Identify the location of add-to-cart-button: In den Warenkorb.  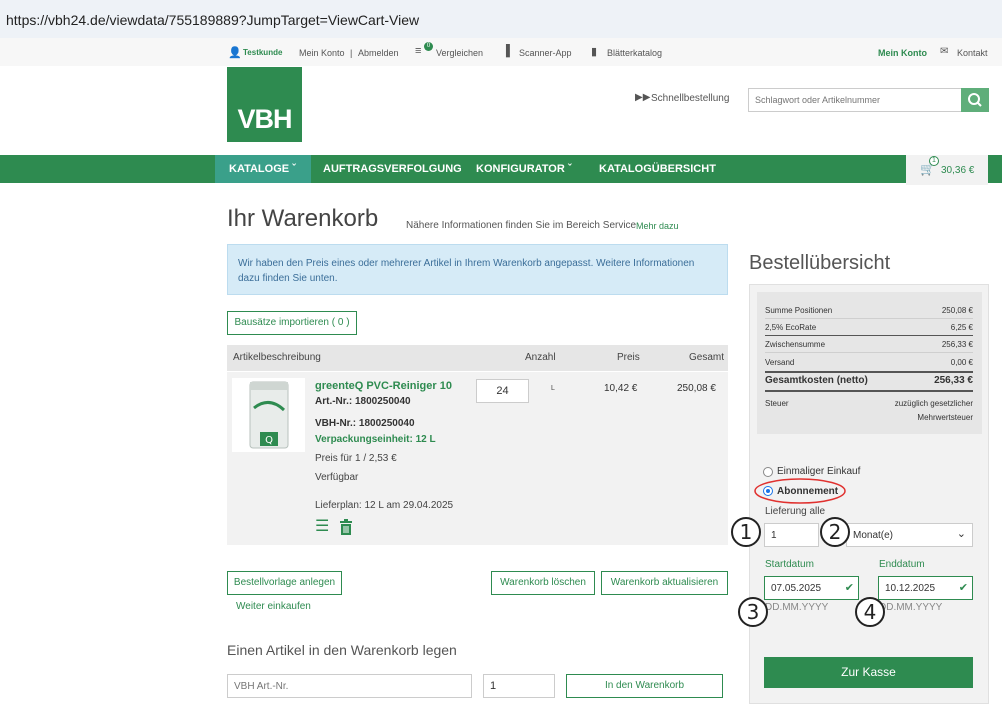
(644, 686).